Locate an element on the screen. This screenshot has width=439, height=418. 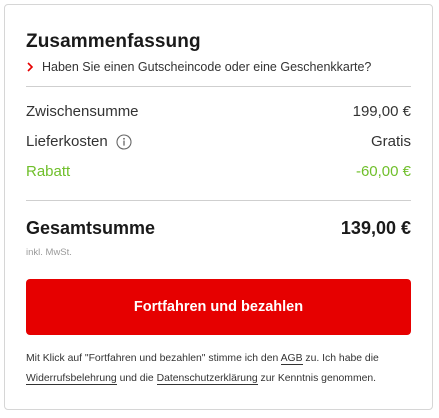
total-value: 139,00 € is located at coordinates (375, 228).